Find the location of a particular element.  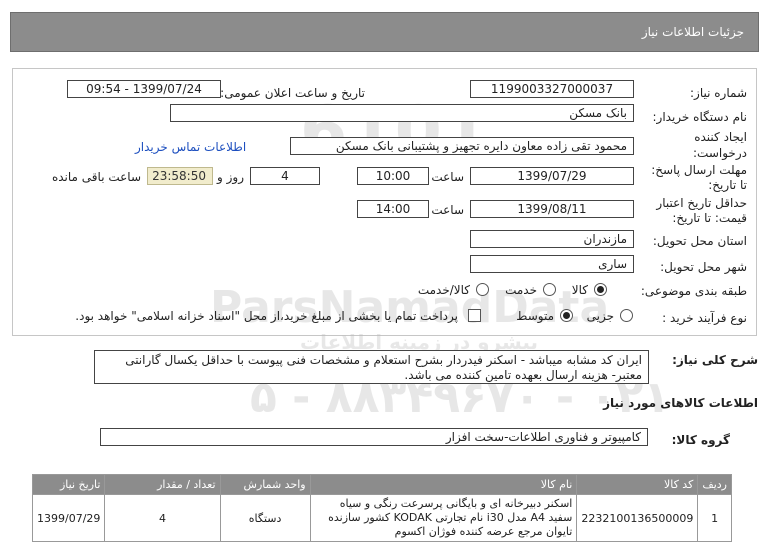

deadline-label-1: مهلت ارسال پاسخ: is located at coordinates (699, 170).